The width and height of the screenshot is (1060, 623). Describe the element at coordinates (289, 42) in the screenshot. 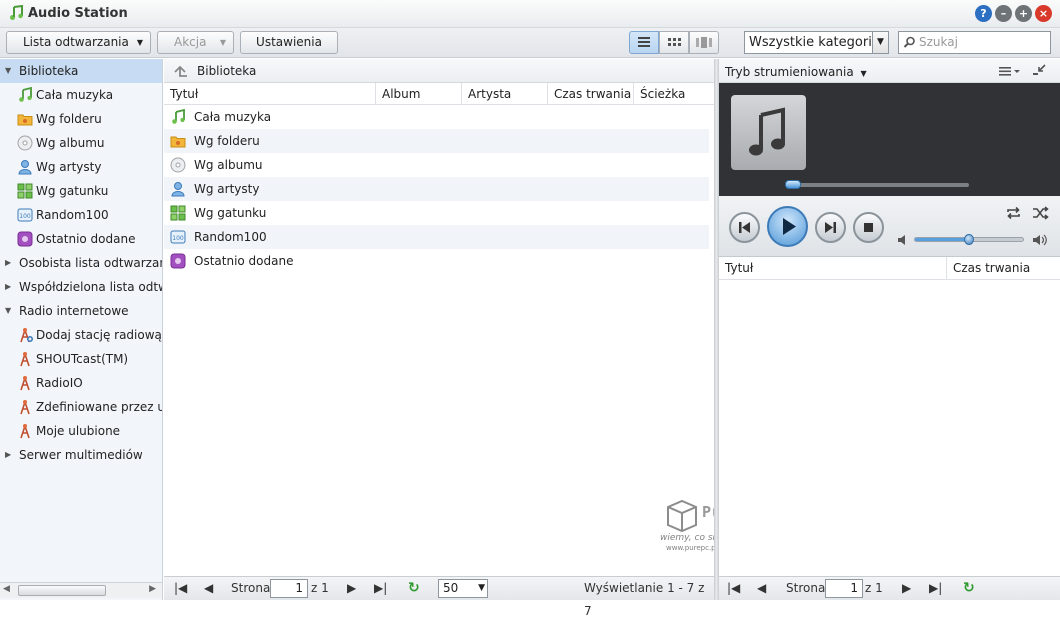

I see `settings-button: Ustawienia` at that location.